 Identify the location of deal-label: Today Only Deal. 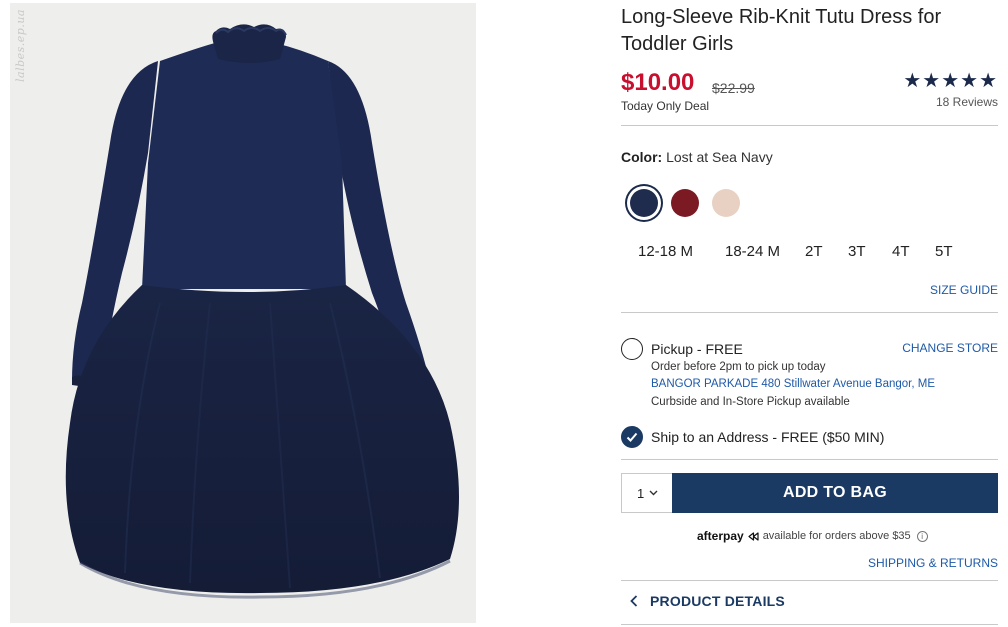
(665, 106).